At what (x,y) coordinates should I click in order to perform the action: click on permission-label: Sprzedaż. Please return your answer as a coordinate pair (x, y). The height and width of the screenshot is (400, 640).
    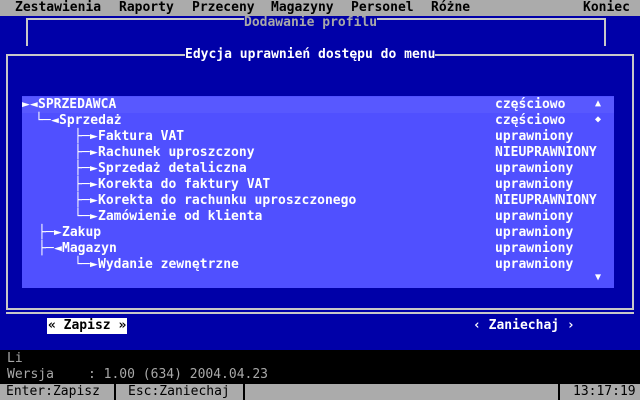
    Looking at the image, I should click on (90, 120).